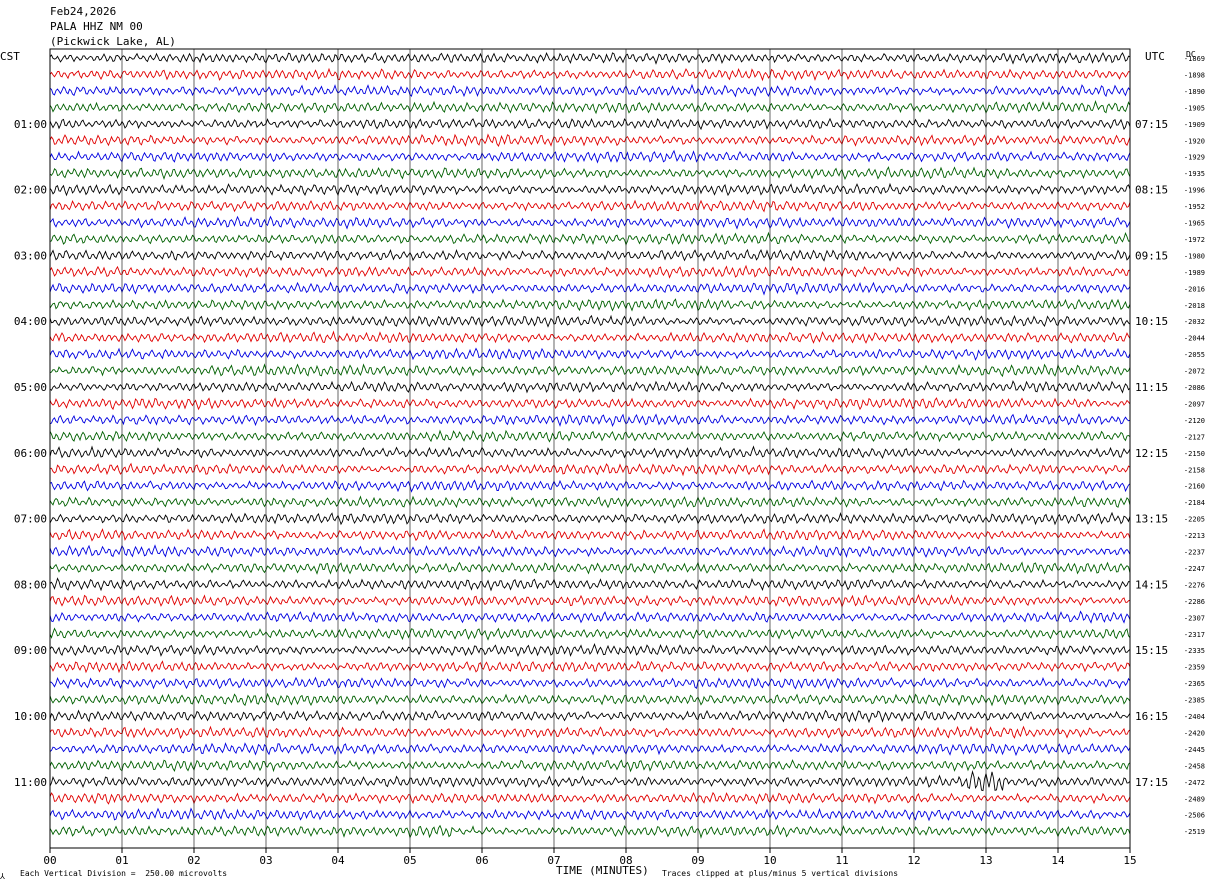 This screenshot has width=1210, height=886. I want to click on left-hour-label: 05:00, so click(30, 387).